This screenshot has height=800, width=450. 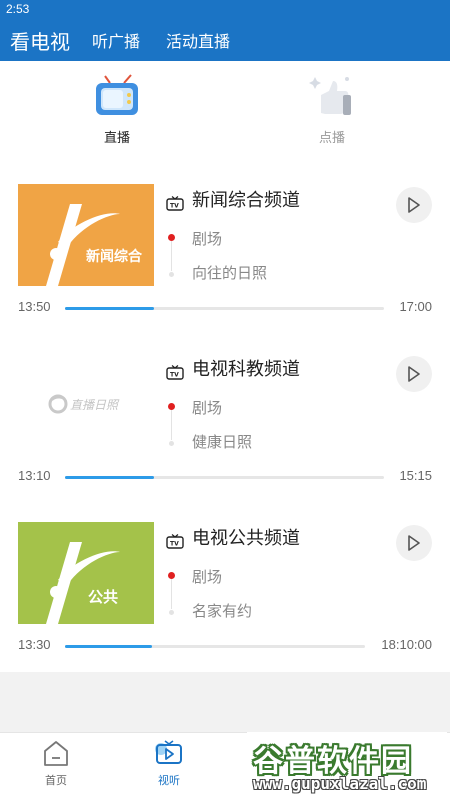 What do you see at coordinates (114, 256) in the screenshot?
I see `thumbnail-caption: 新闻综合` at bounding box center [114, 256].